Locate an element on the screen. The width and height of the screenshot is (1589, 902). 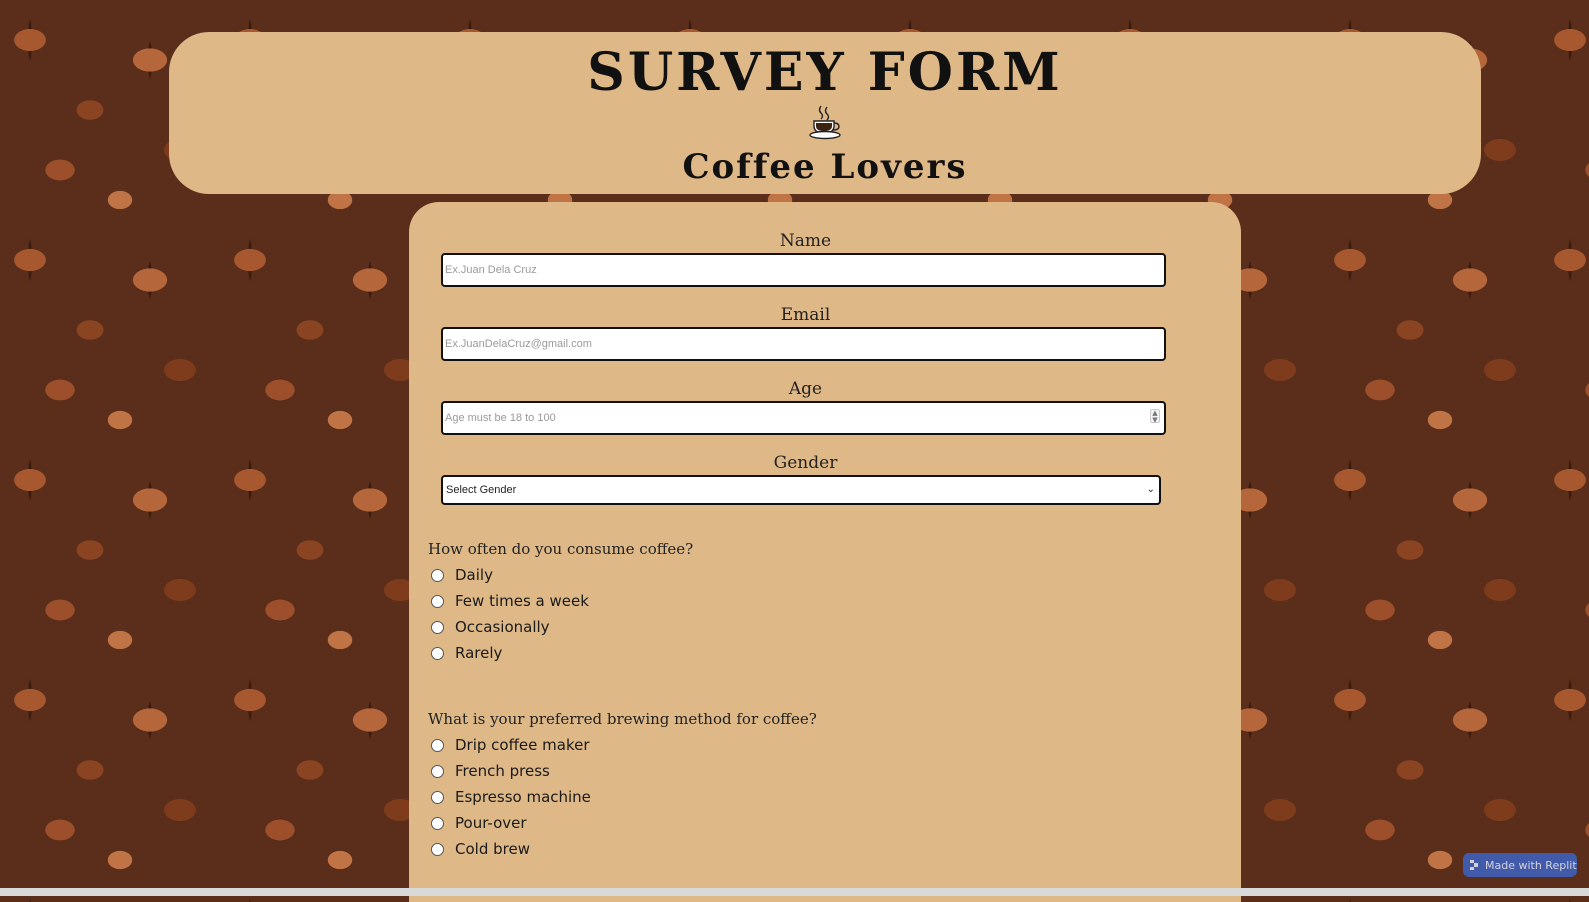
radio-label: Occasionally is located at coordinates (502, 627).